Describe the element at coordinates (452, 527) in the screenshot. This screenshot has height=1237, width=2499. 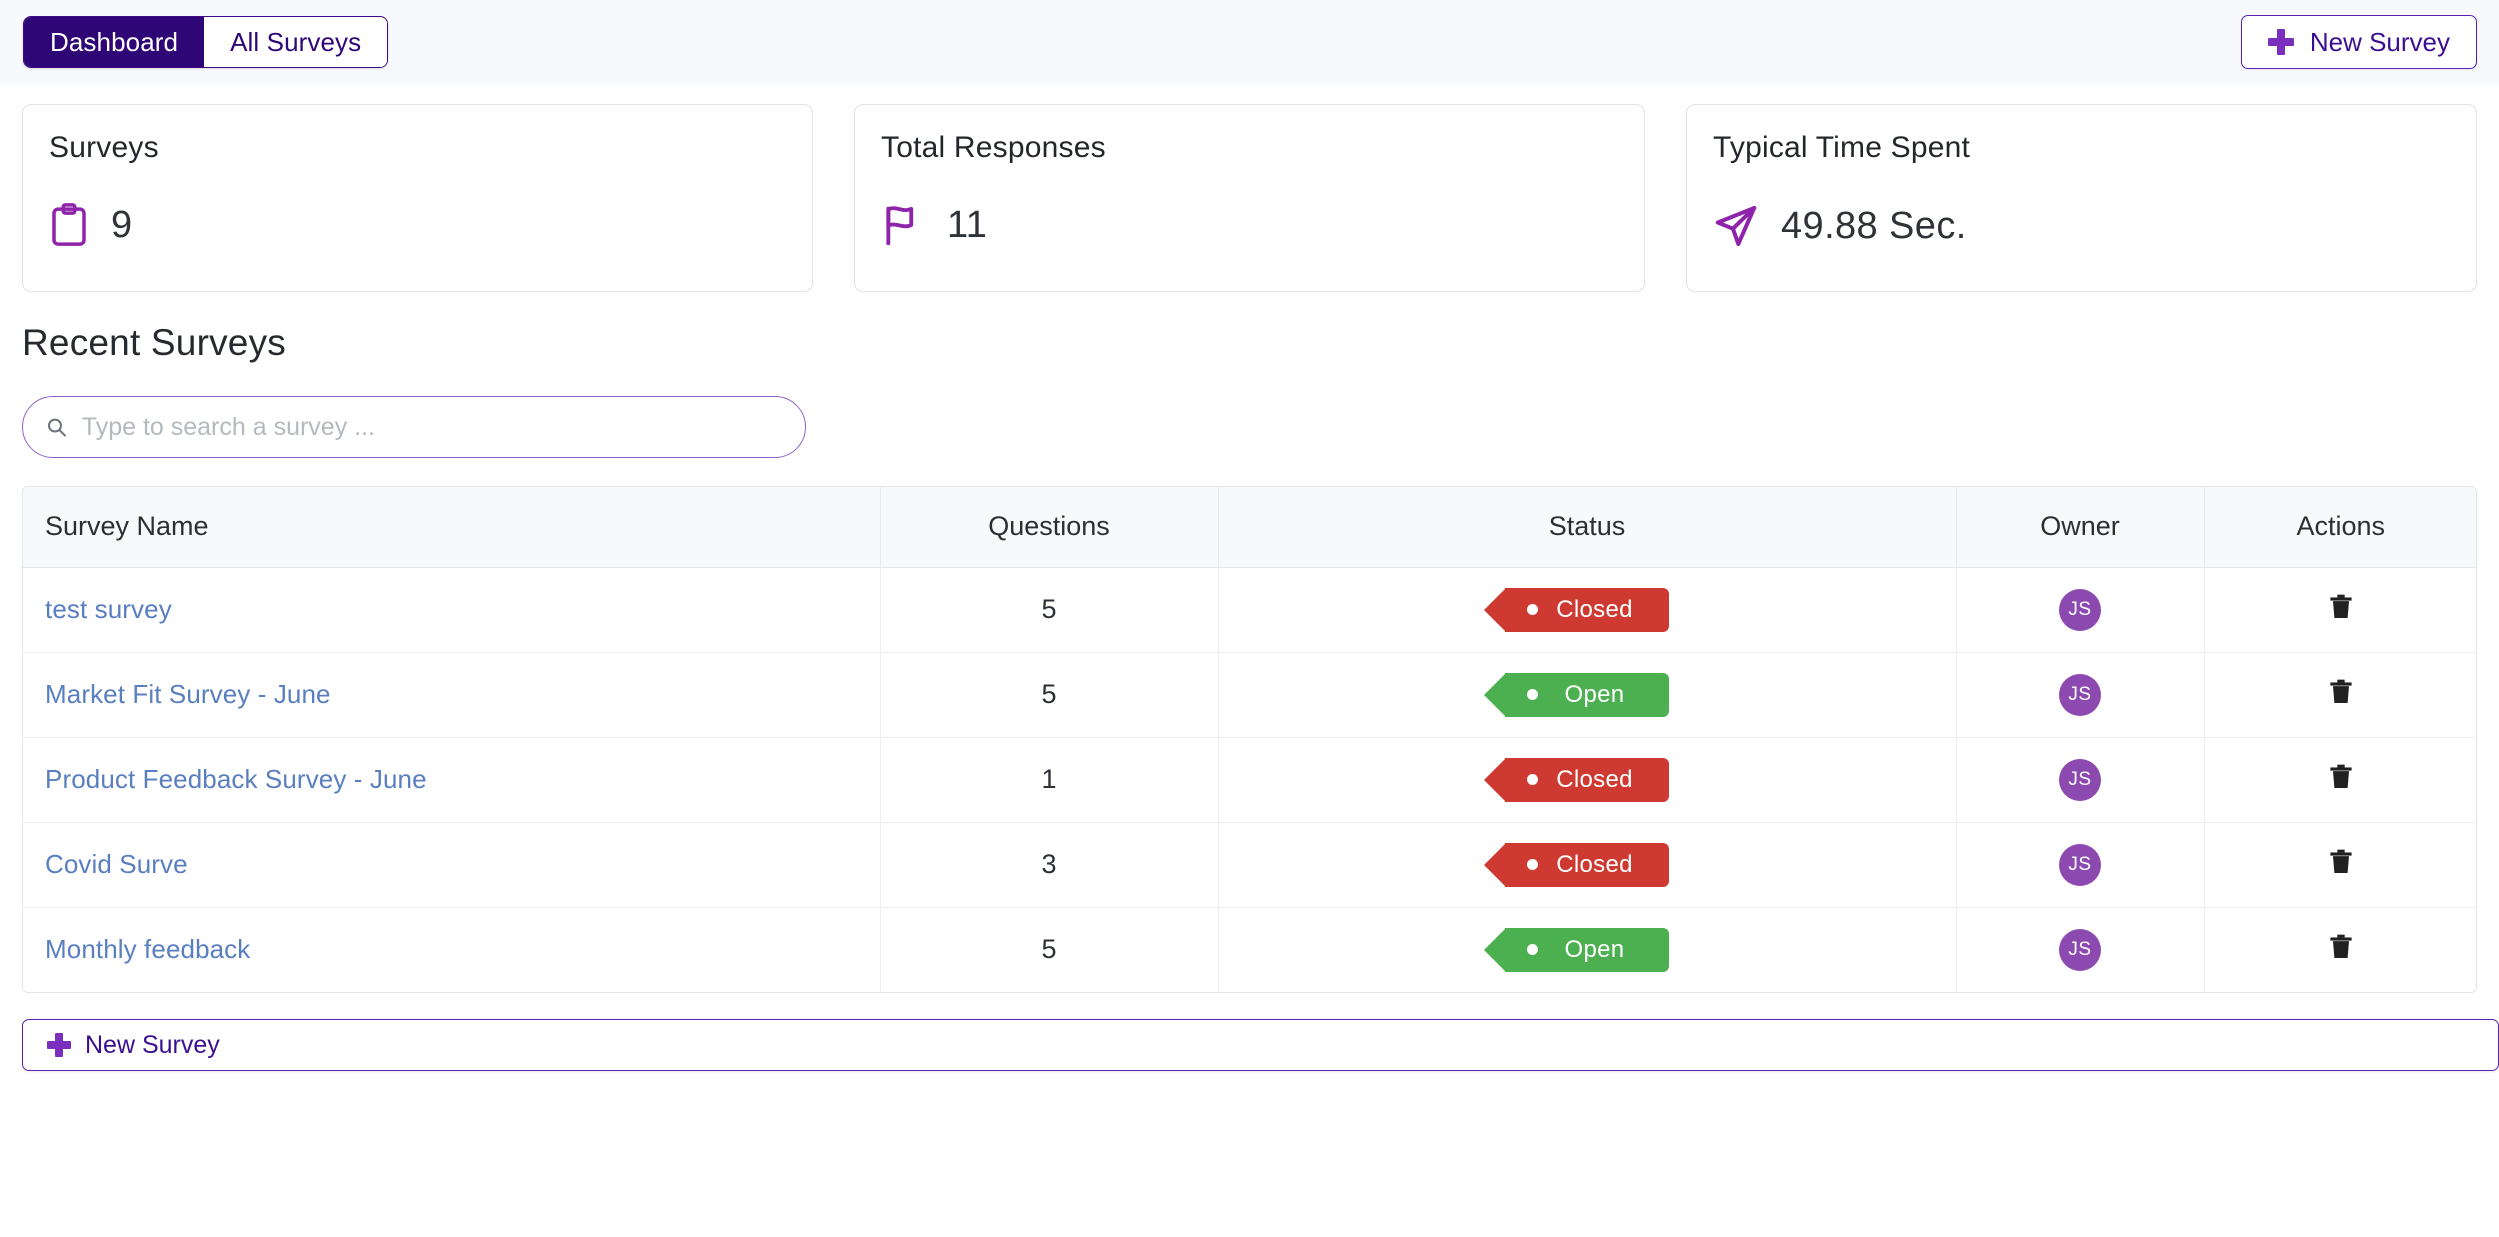
I see `column-header-survey-name: Survey Name` at that location.